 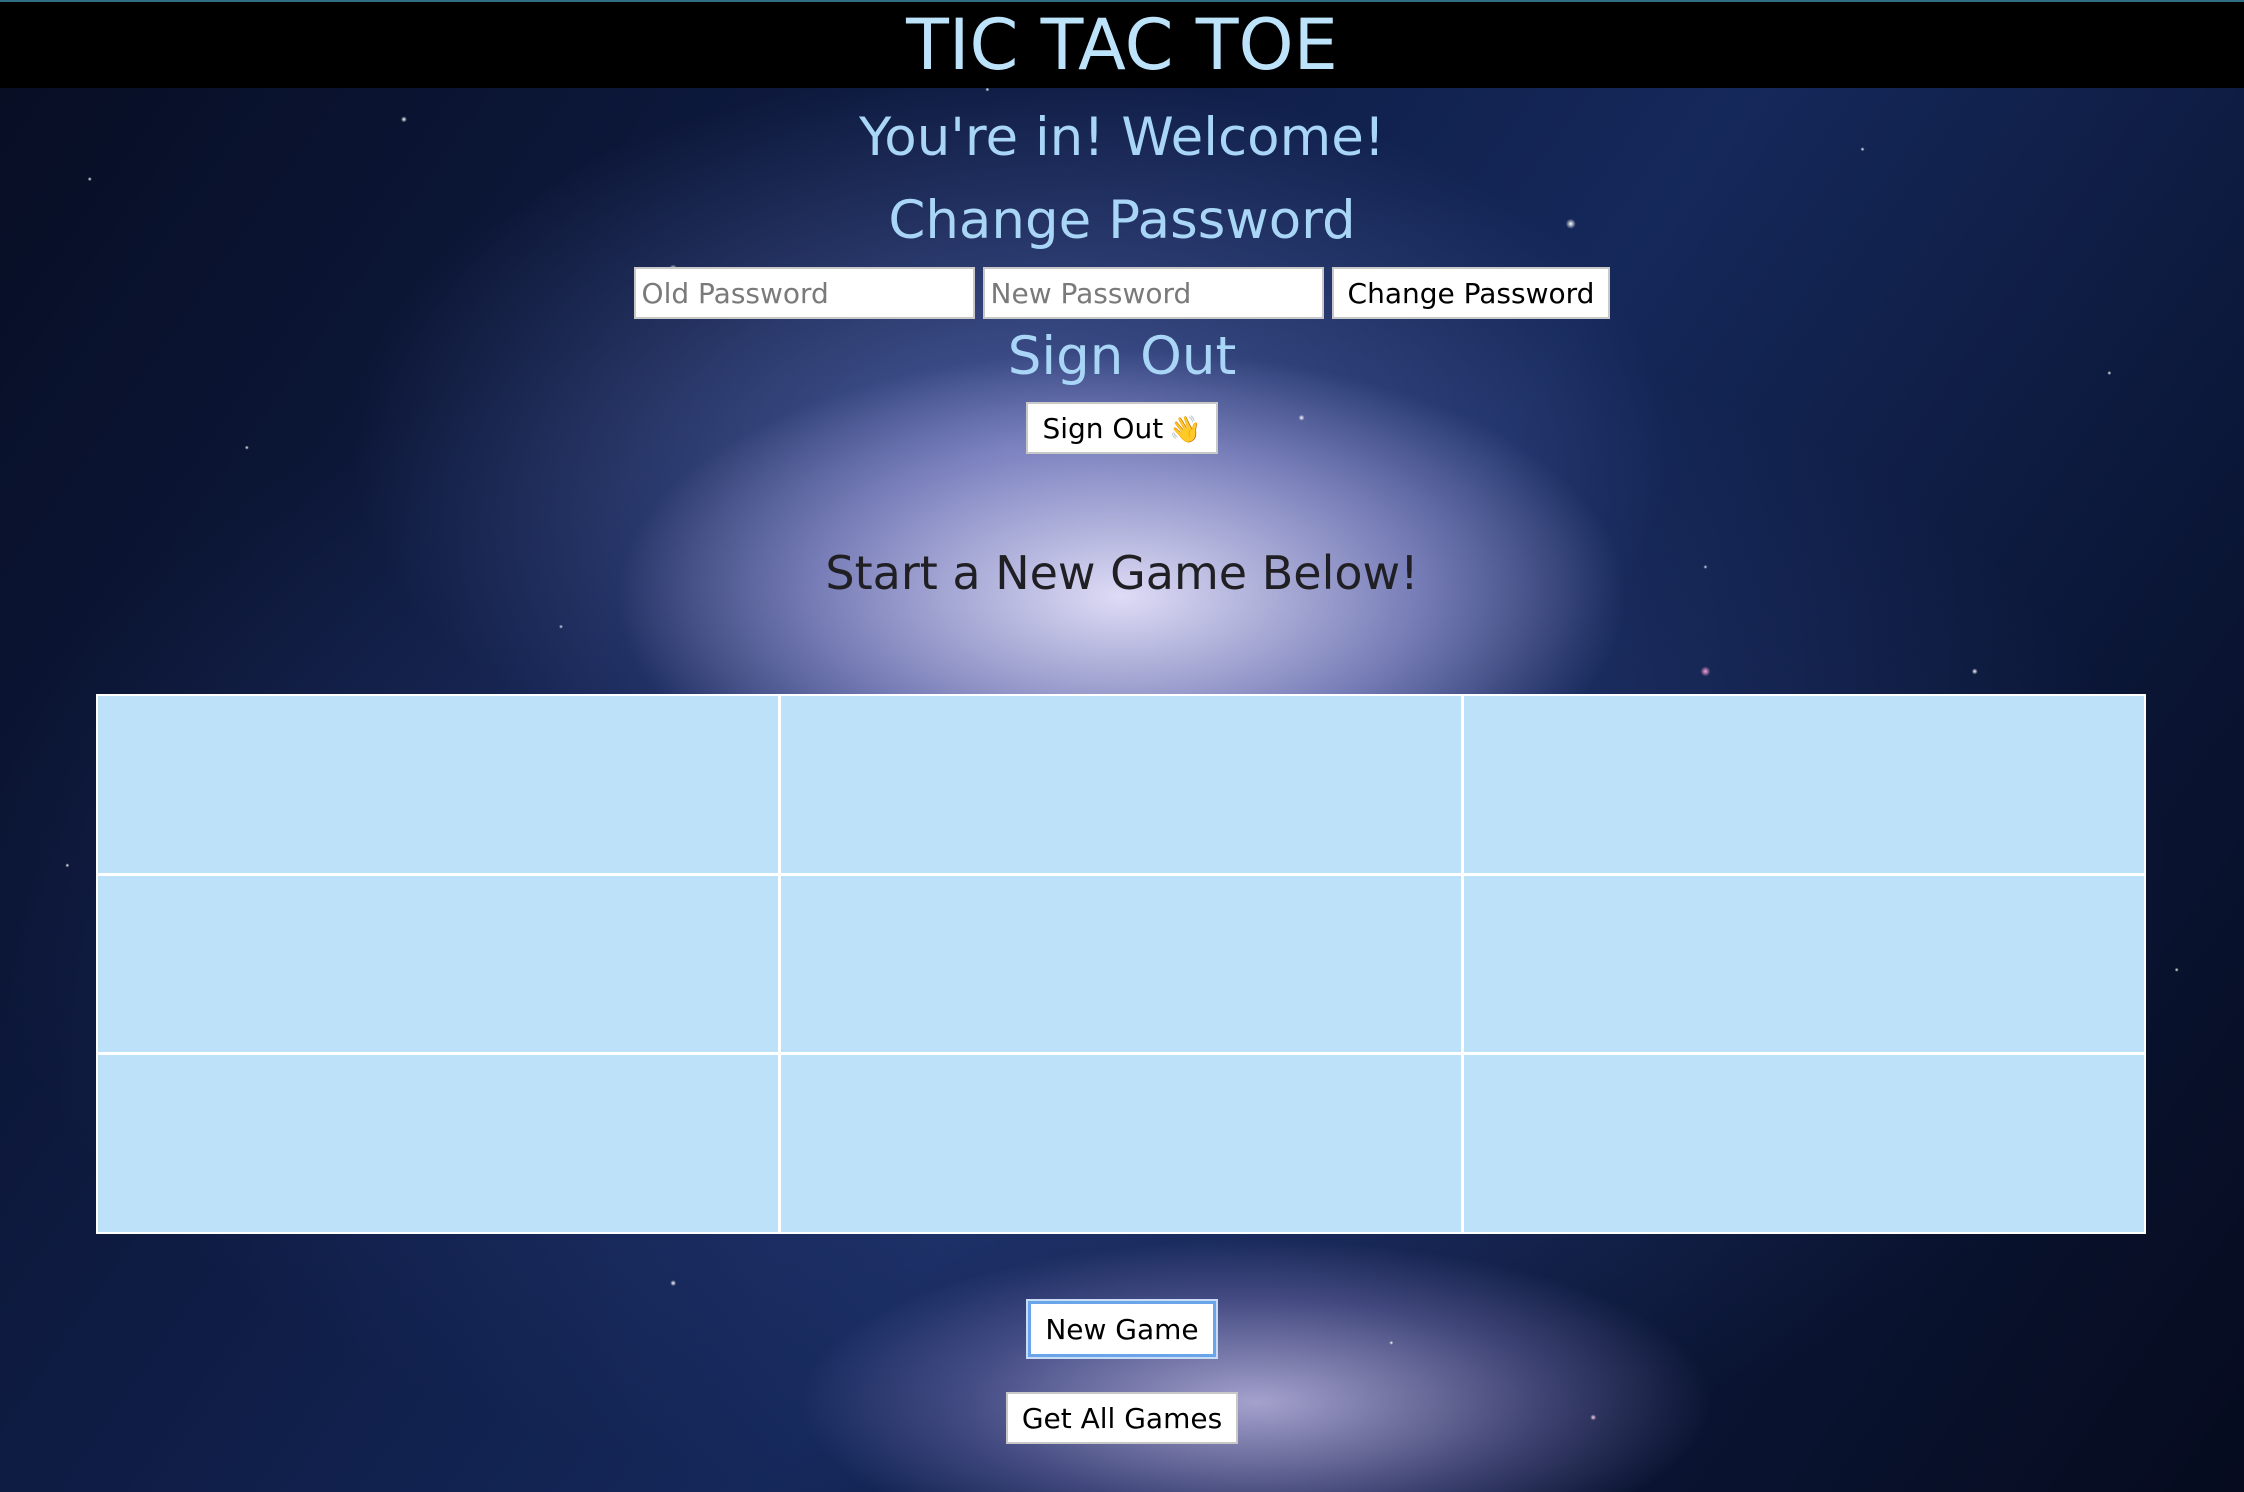 I want to click on new-password-input, so click(x=1153, y=293).